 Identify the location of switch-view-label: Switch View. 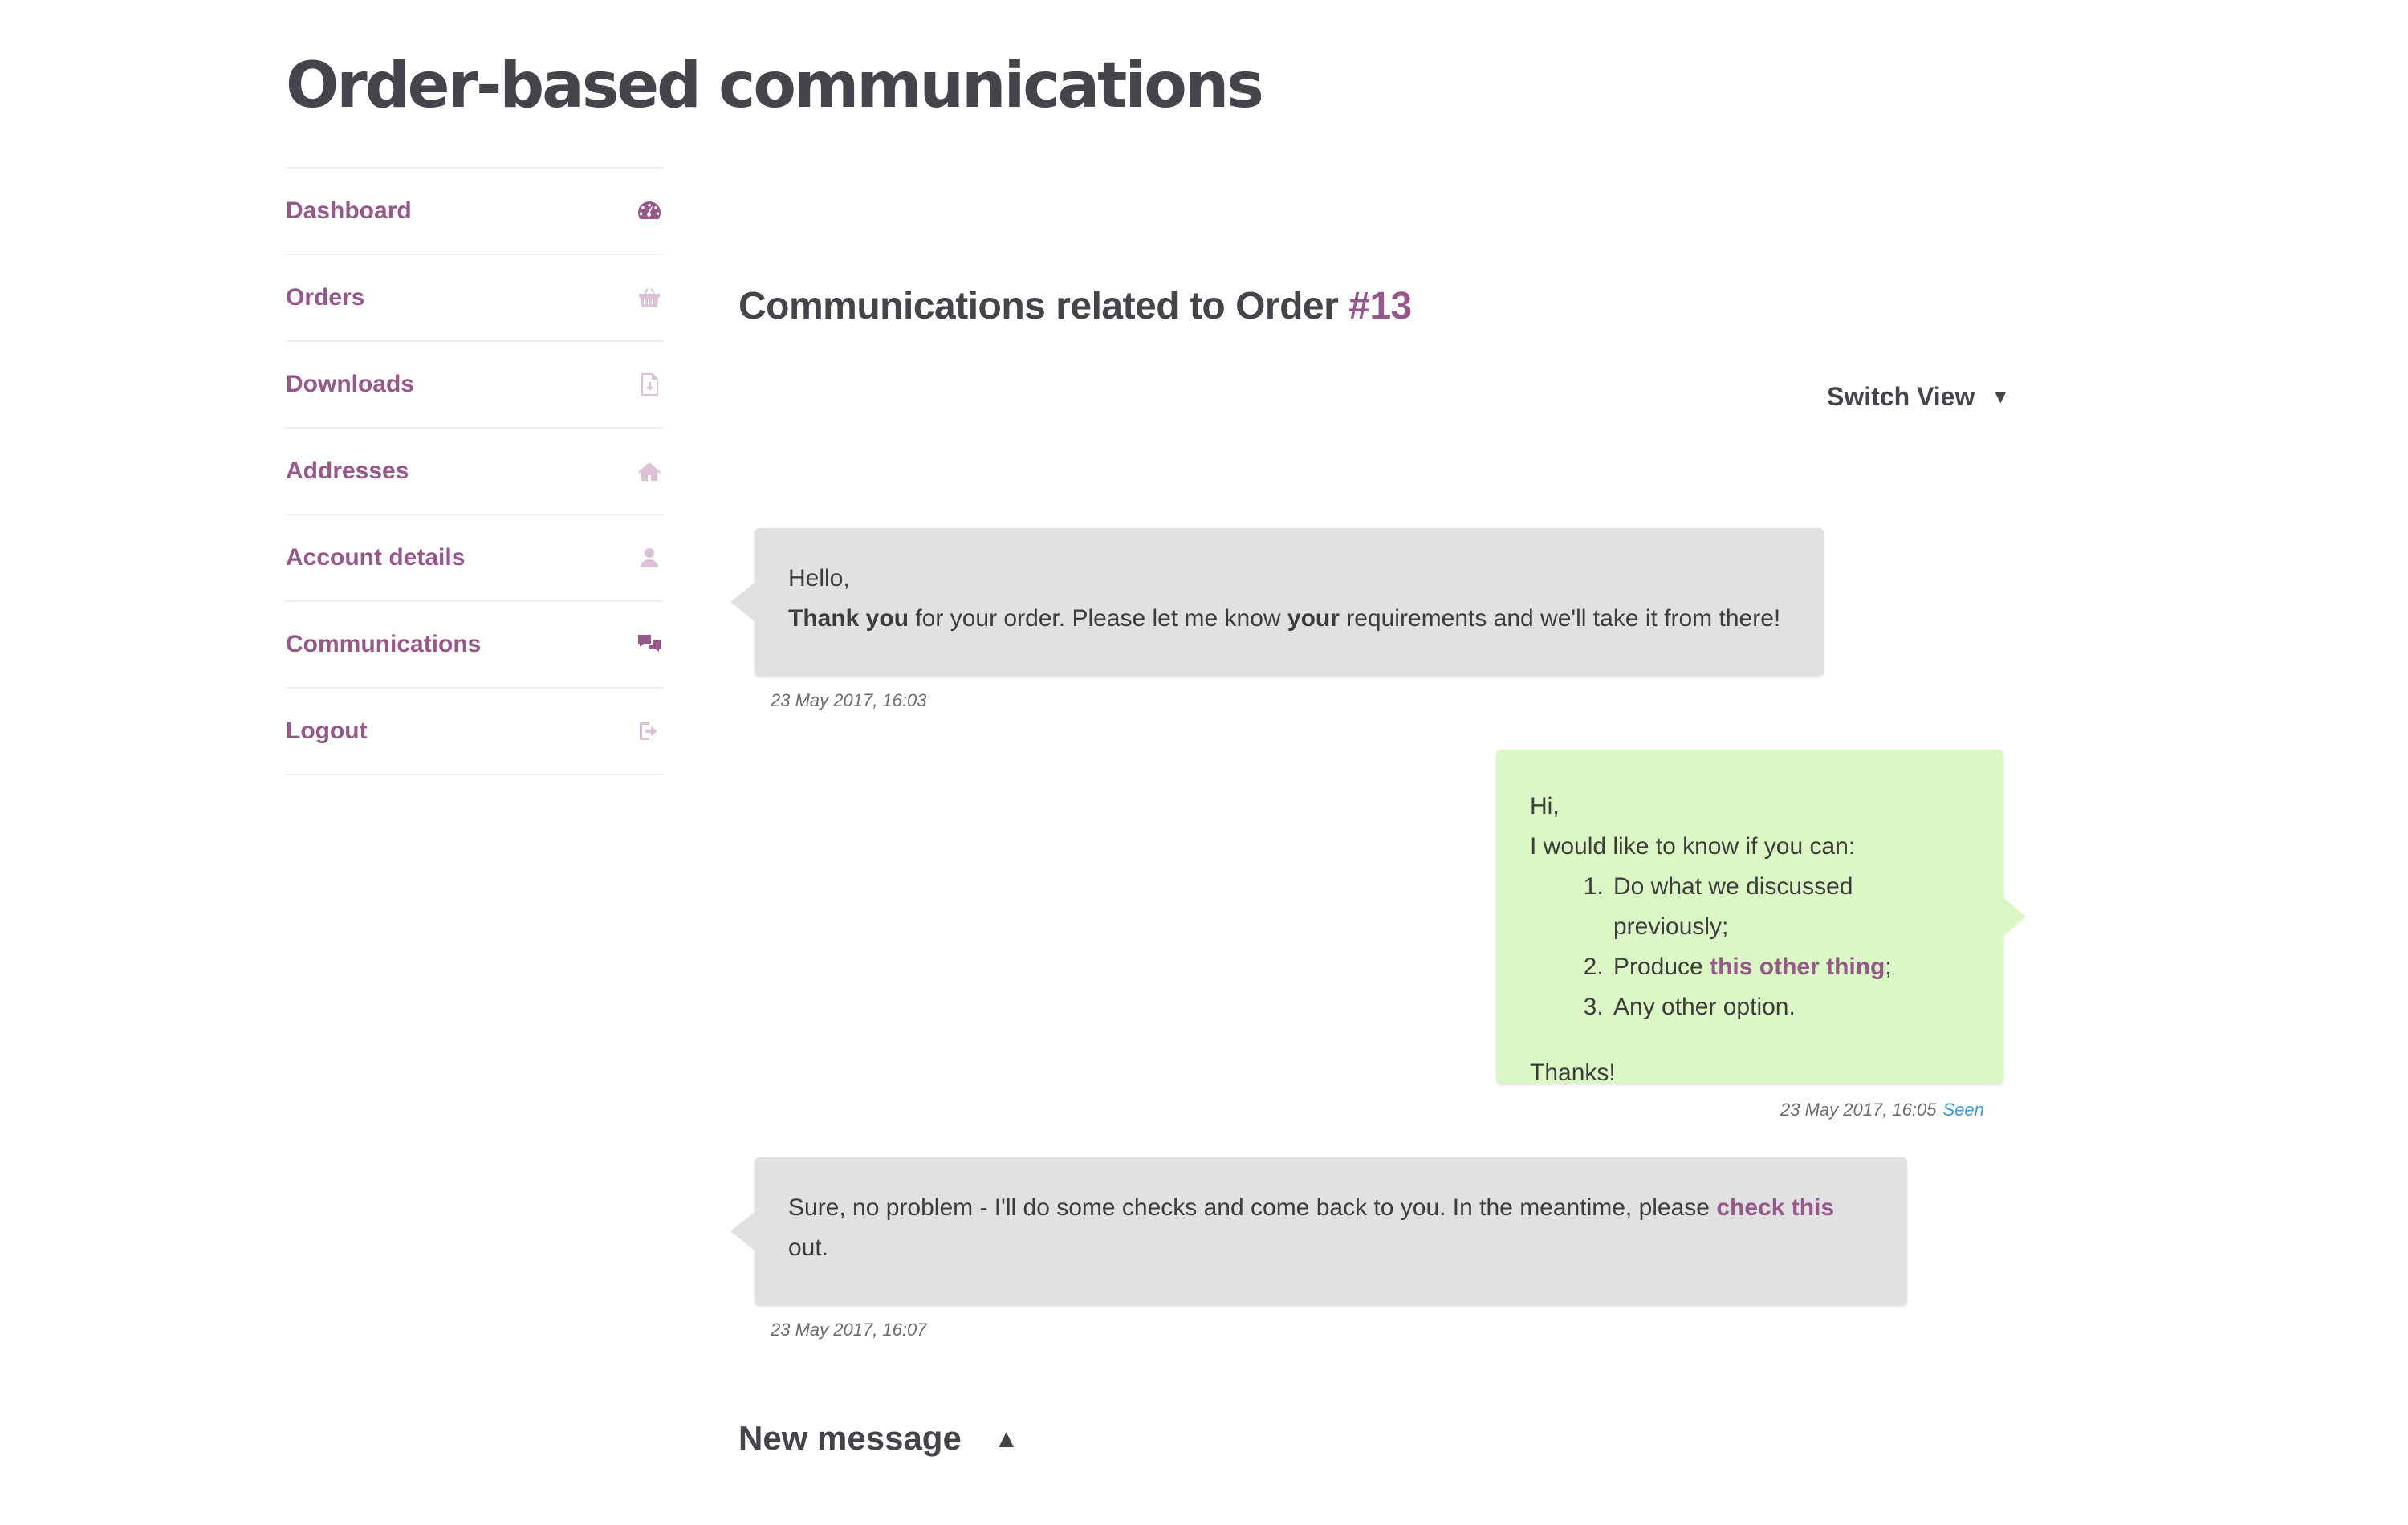
(1901, 396).